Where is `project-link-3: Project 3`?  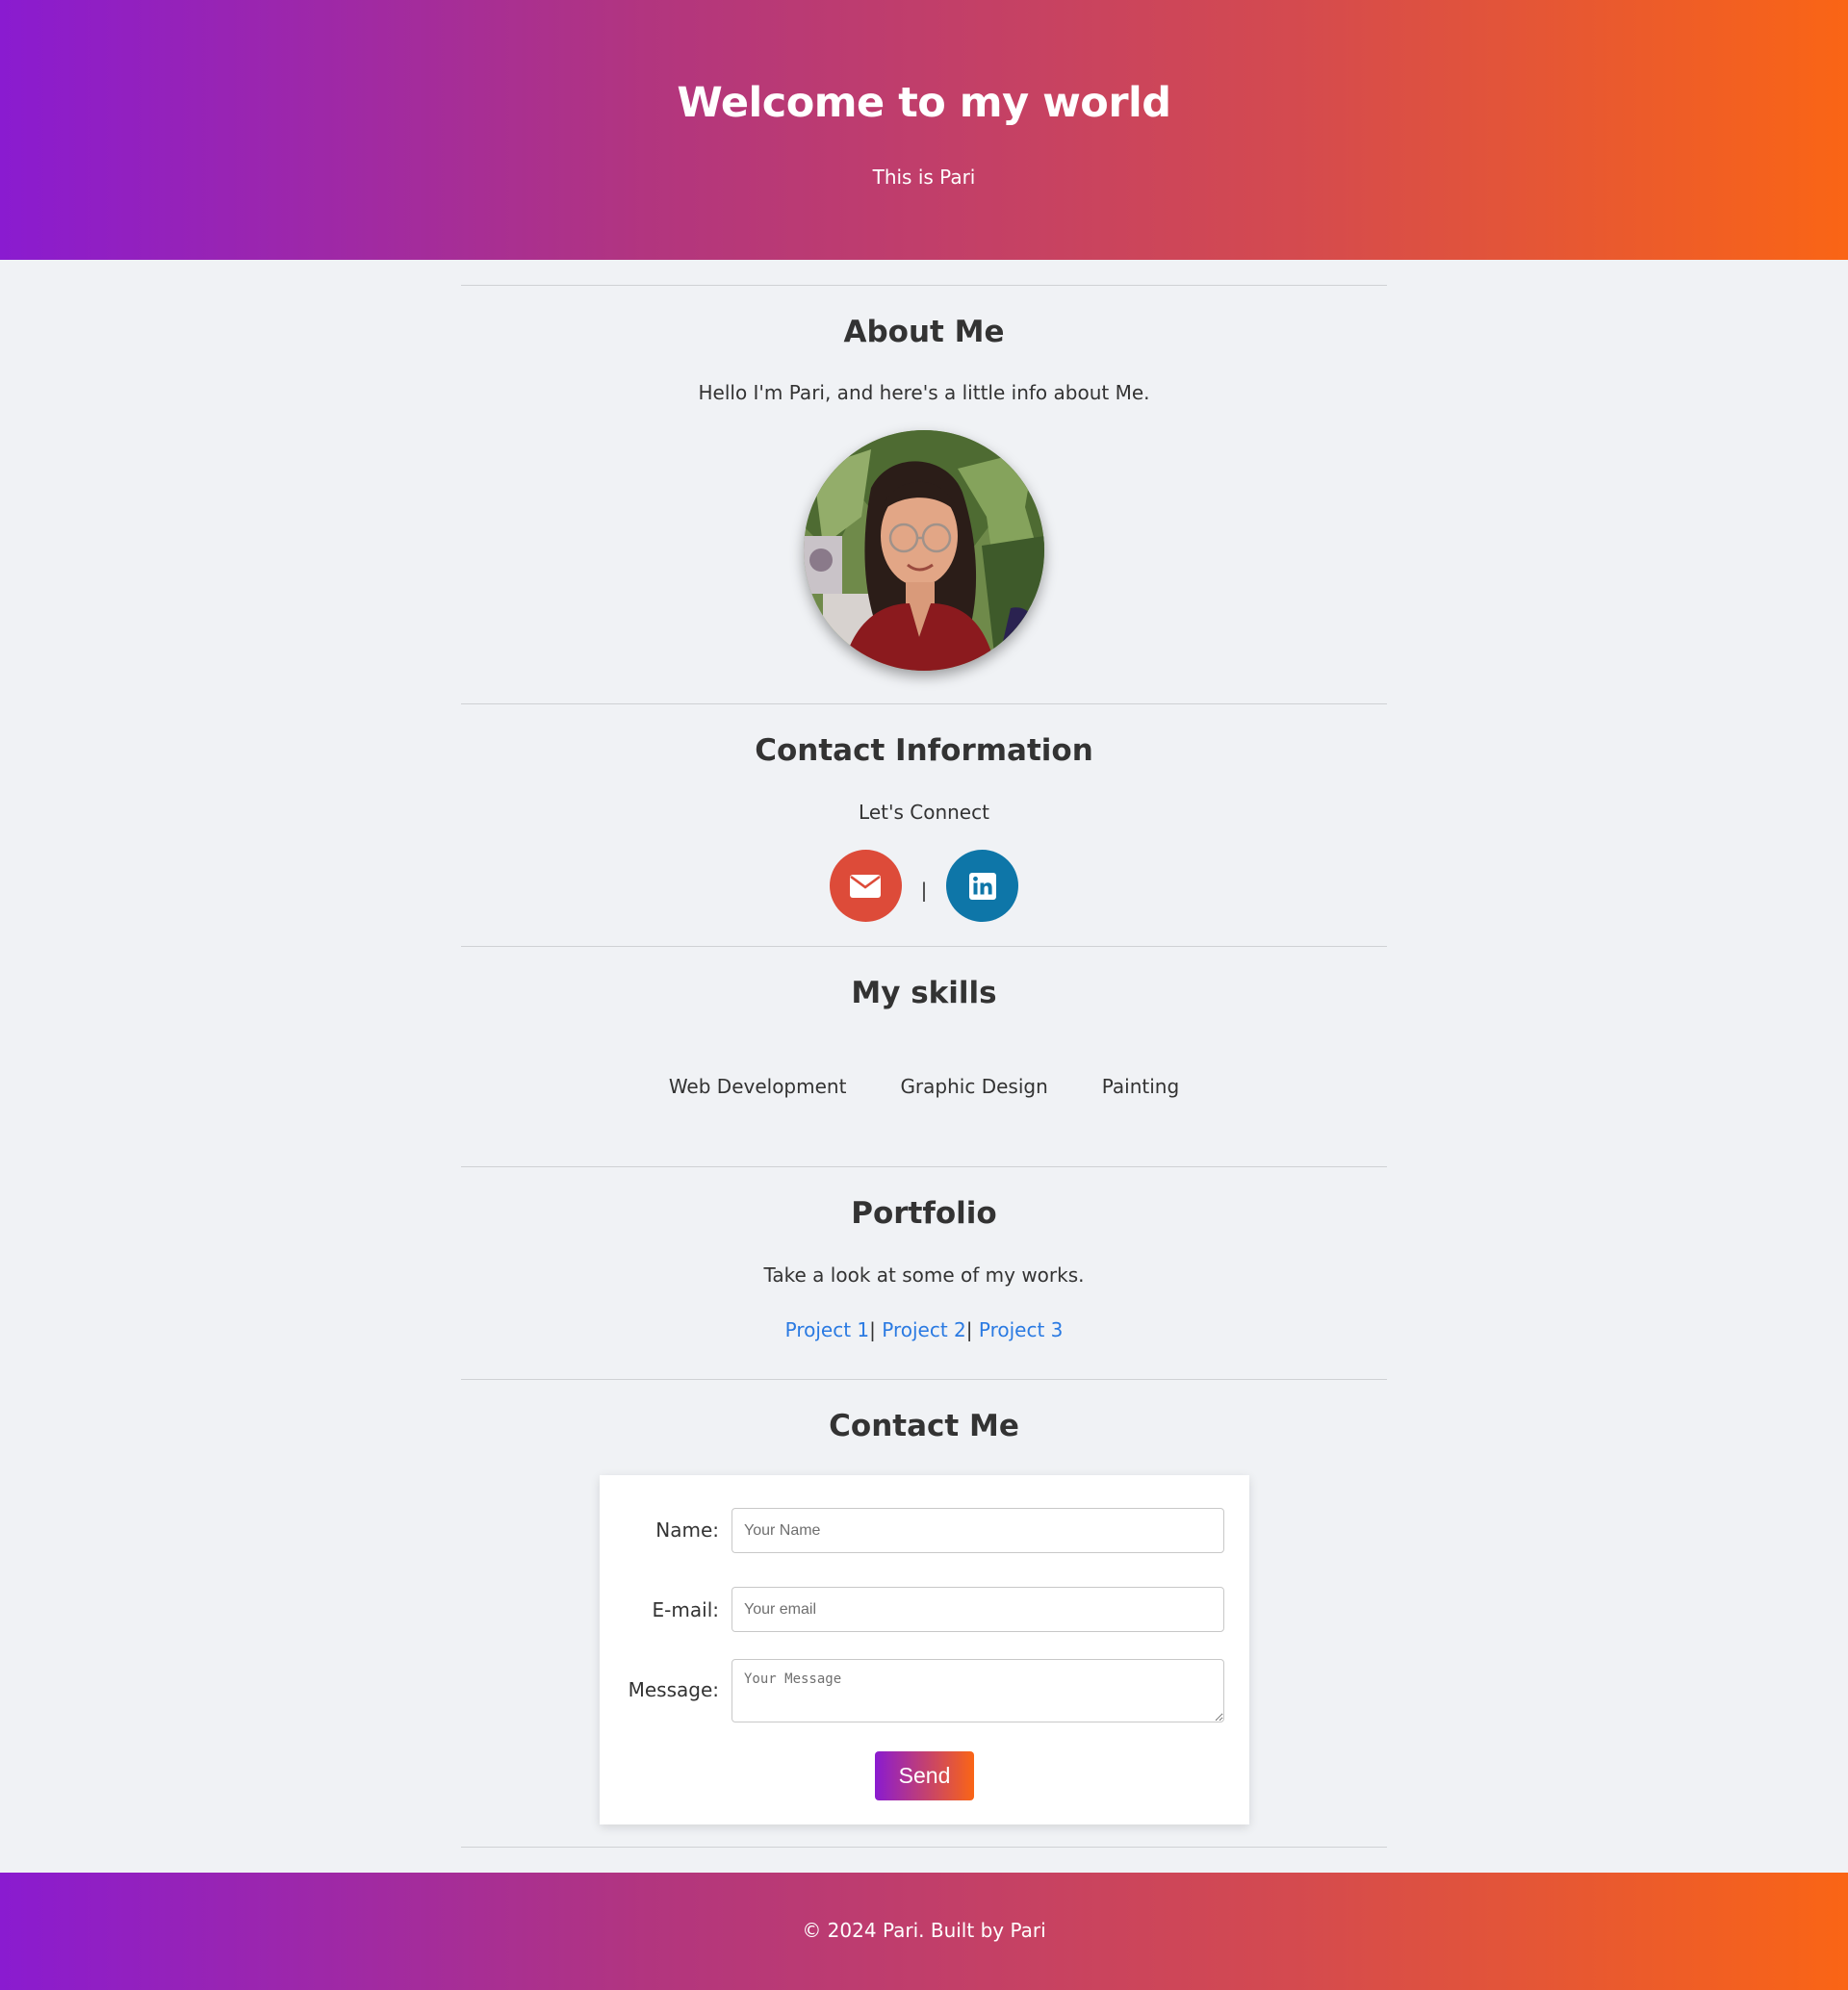 project-link-3: Project 3 is located at coordinates (1021, 1329).